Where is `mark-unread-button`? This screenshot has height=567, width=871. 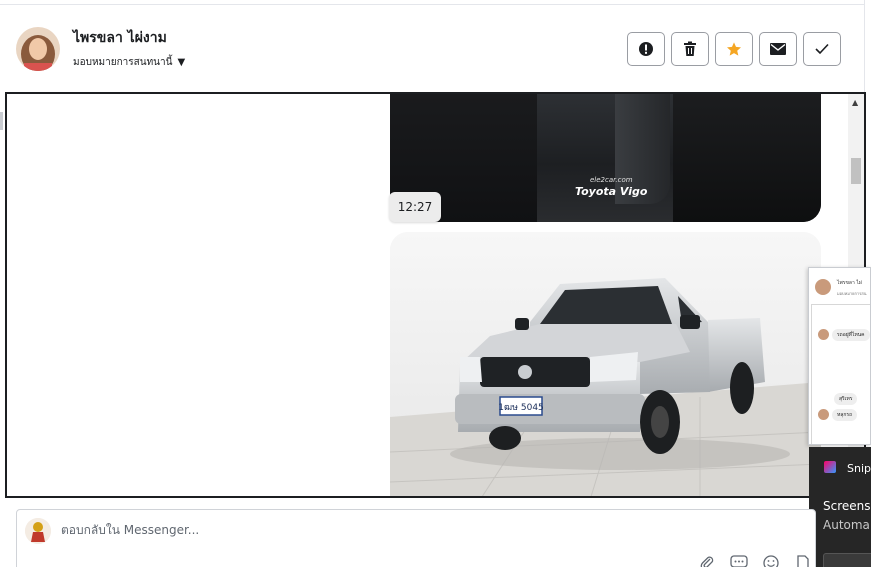
mark-unread-button is located at coordinates (778, 49).